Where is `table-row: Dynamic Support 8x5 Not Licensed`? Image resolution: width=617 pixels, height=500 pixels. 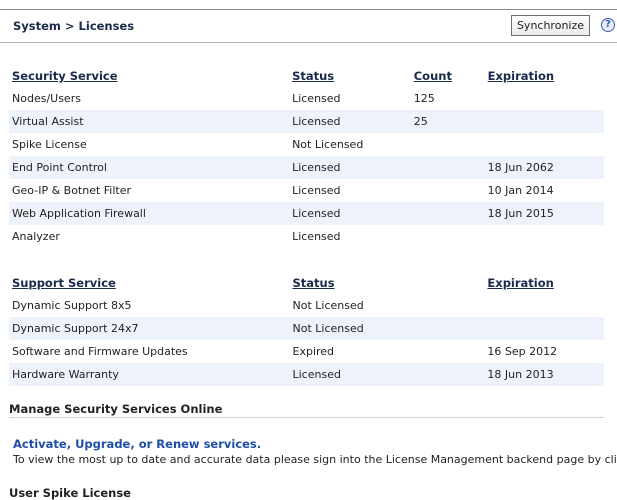 table-row: Dynamic Support 8x5 Not Licensed is located at coordinates (306, 305).